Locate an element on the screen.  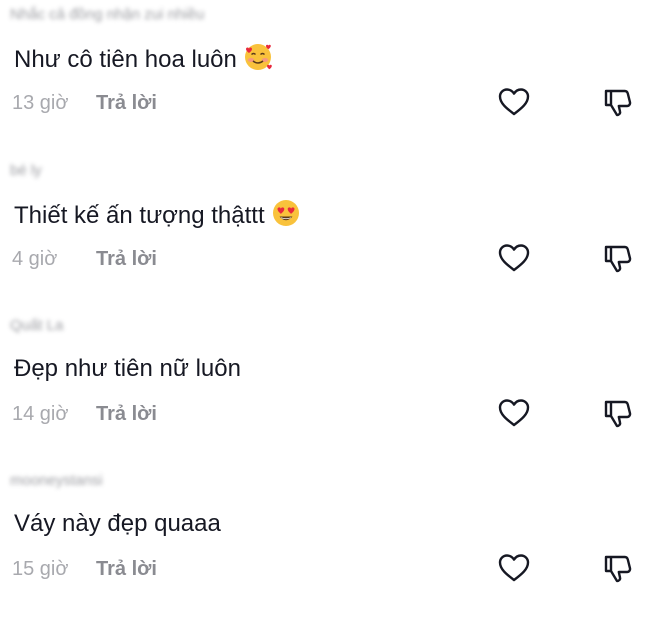
comment-username: bé ly is located at coordinates (26, 170).